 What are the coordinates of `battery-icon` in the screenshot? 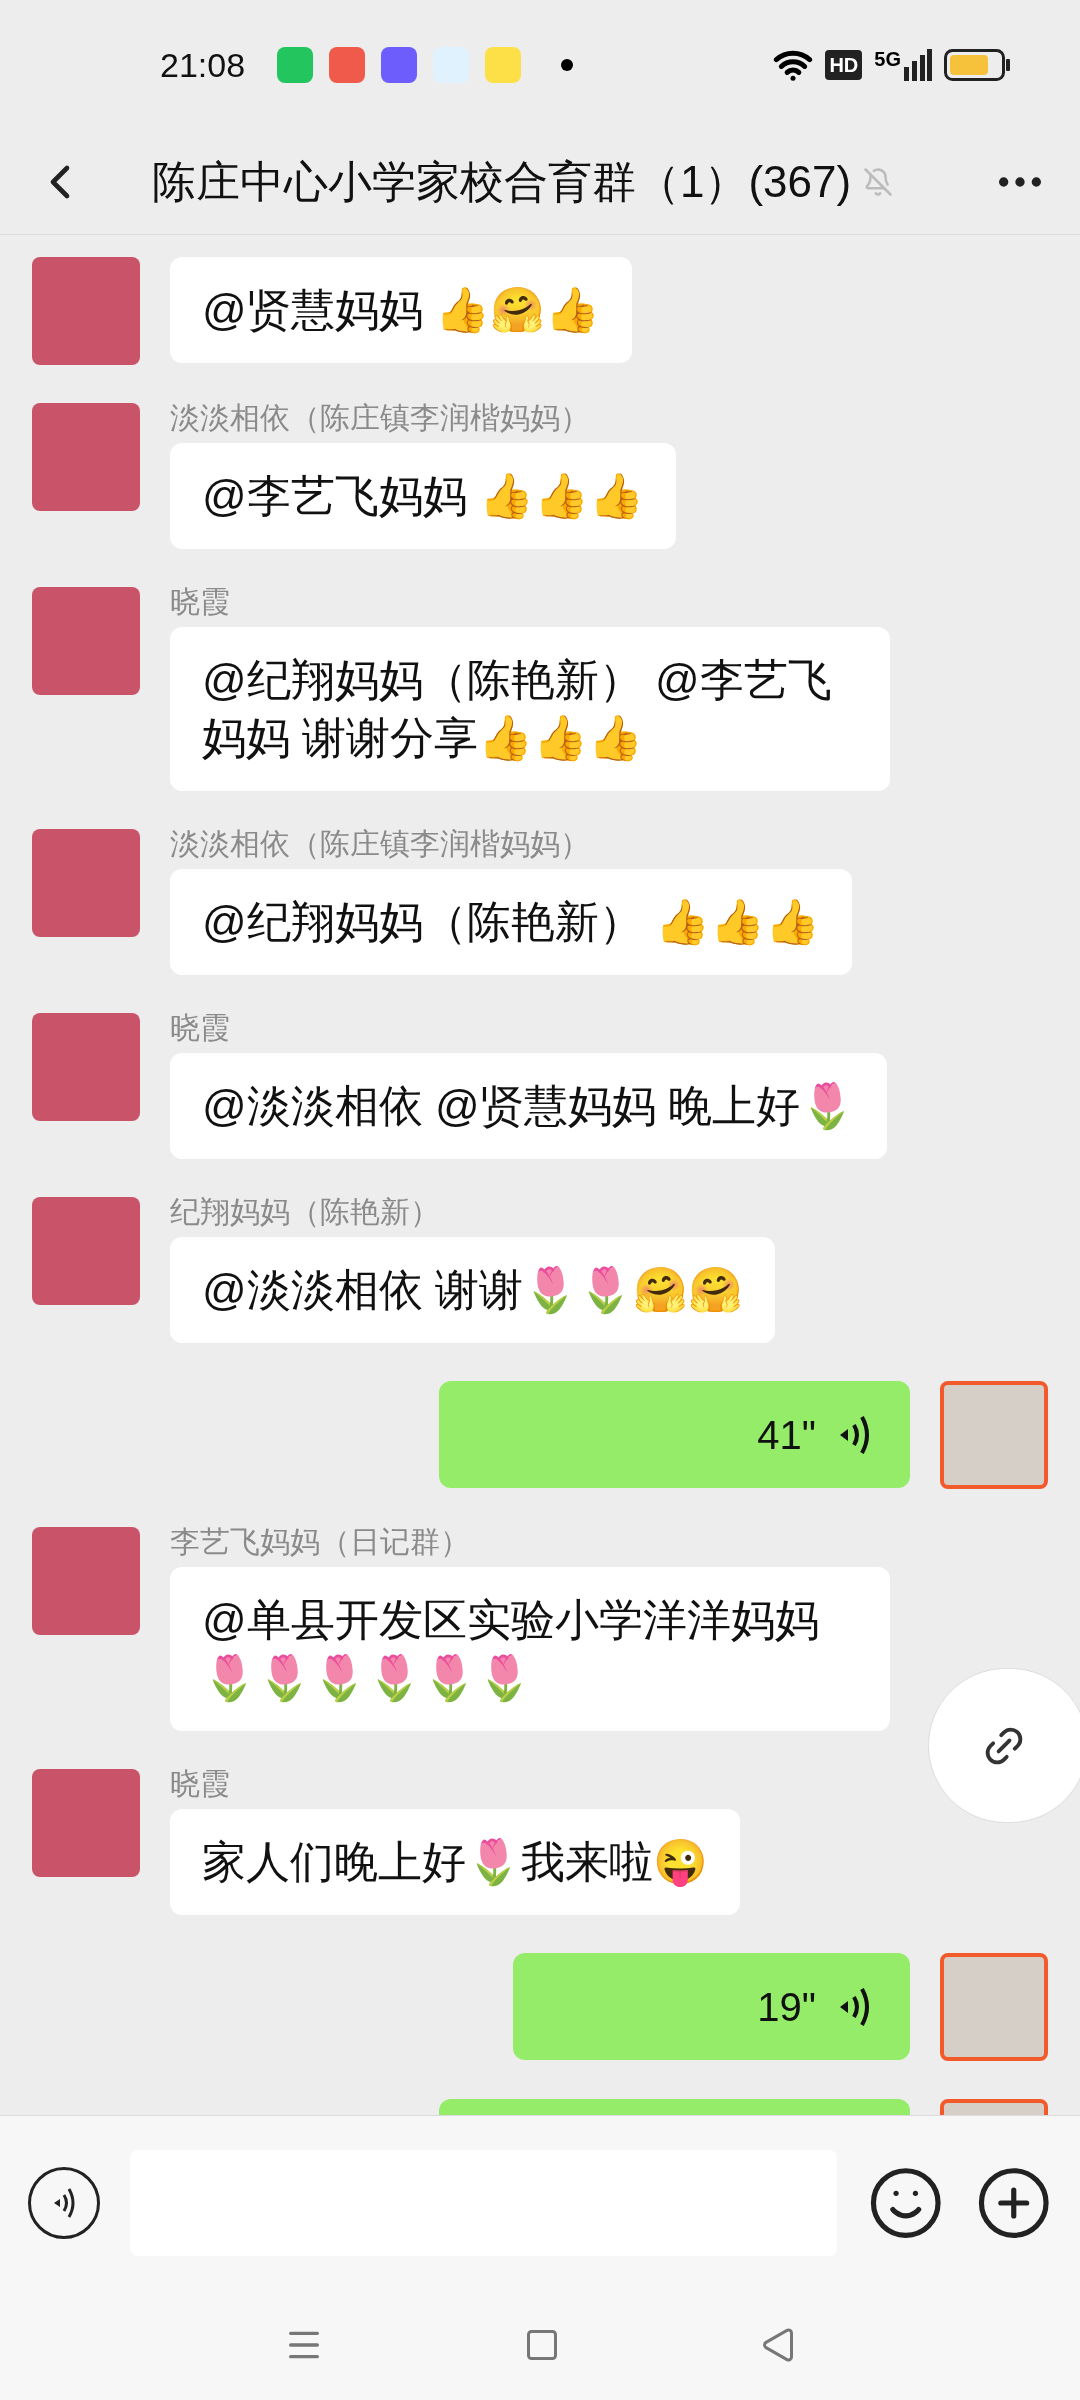 It's located at (977, 65).